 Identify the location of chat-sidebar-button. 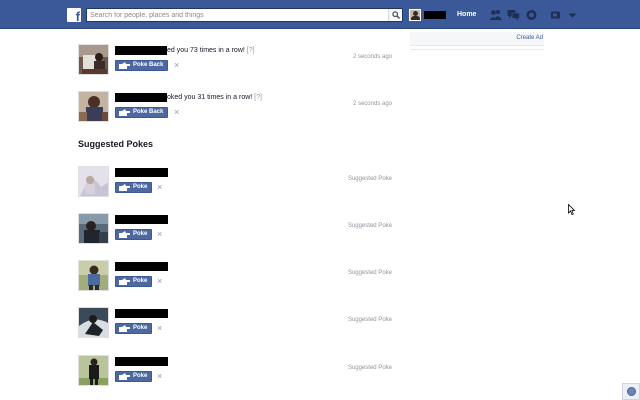
(631, 391).